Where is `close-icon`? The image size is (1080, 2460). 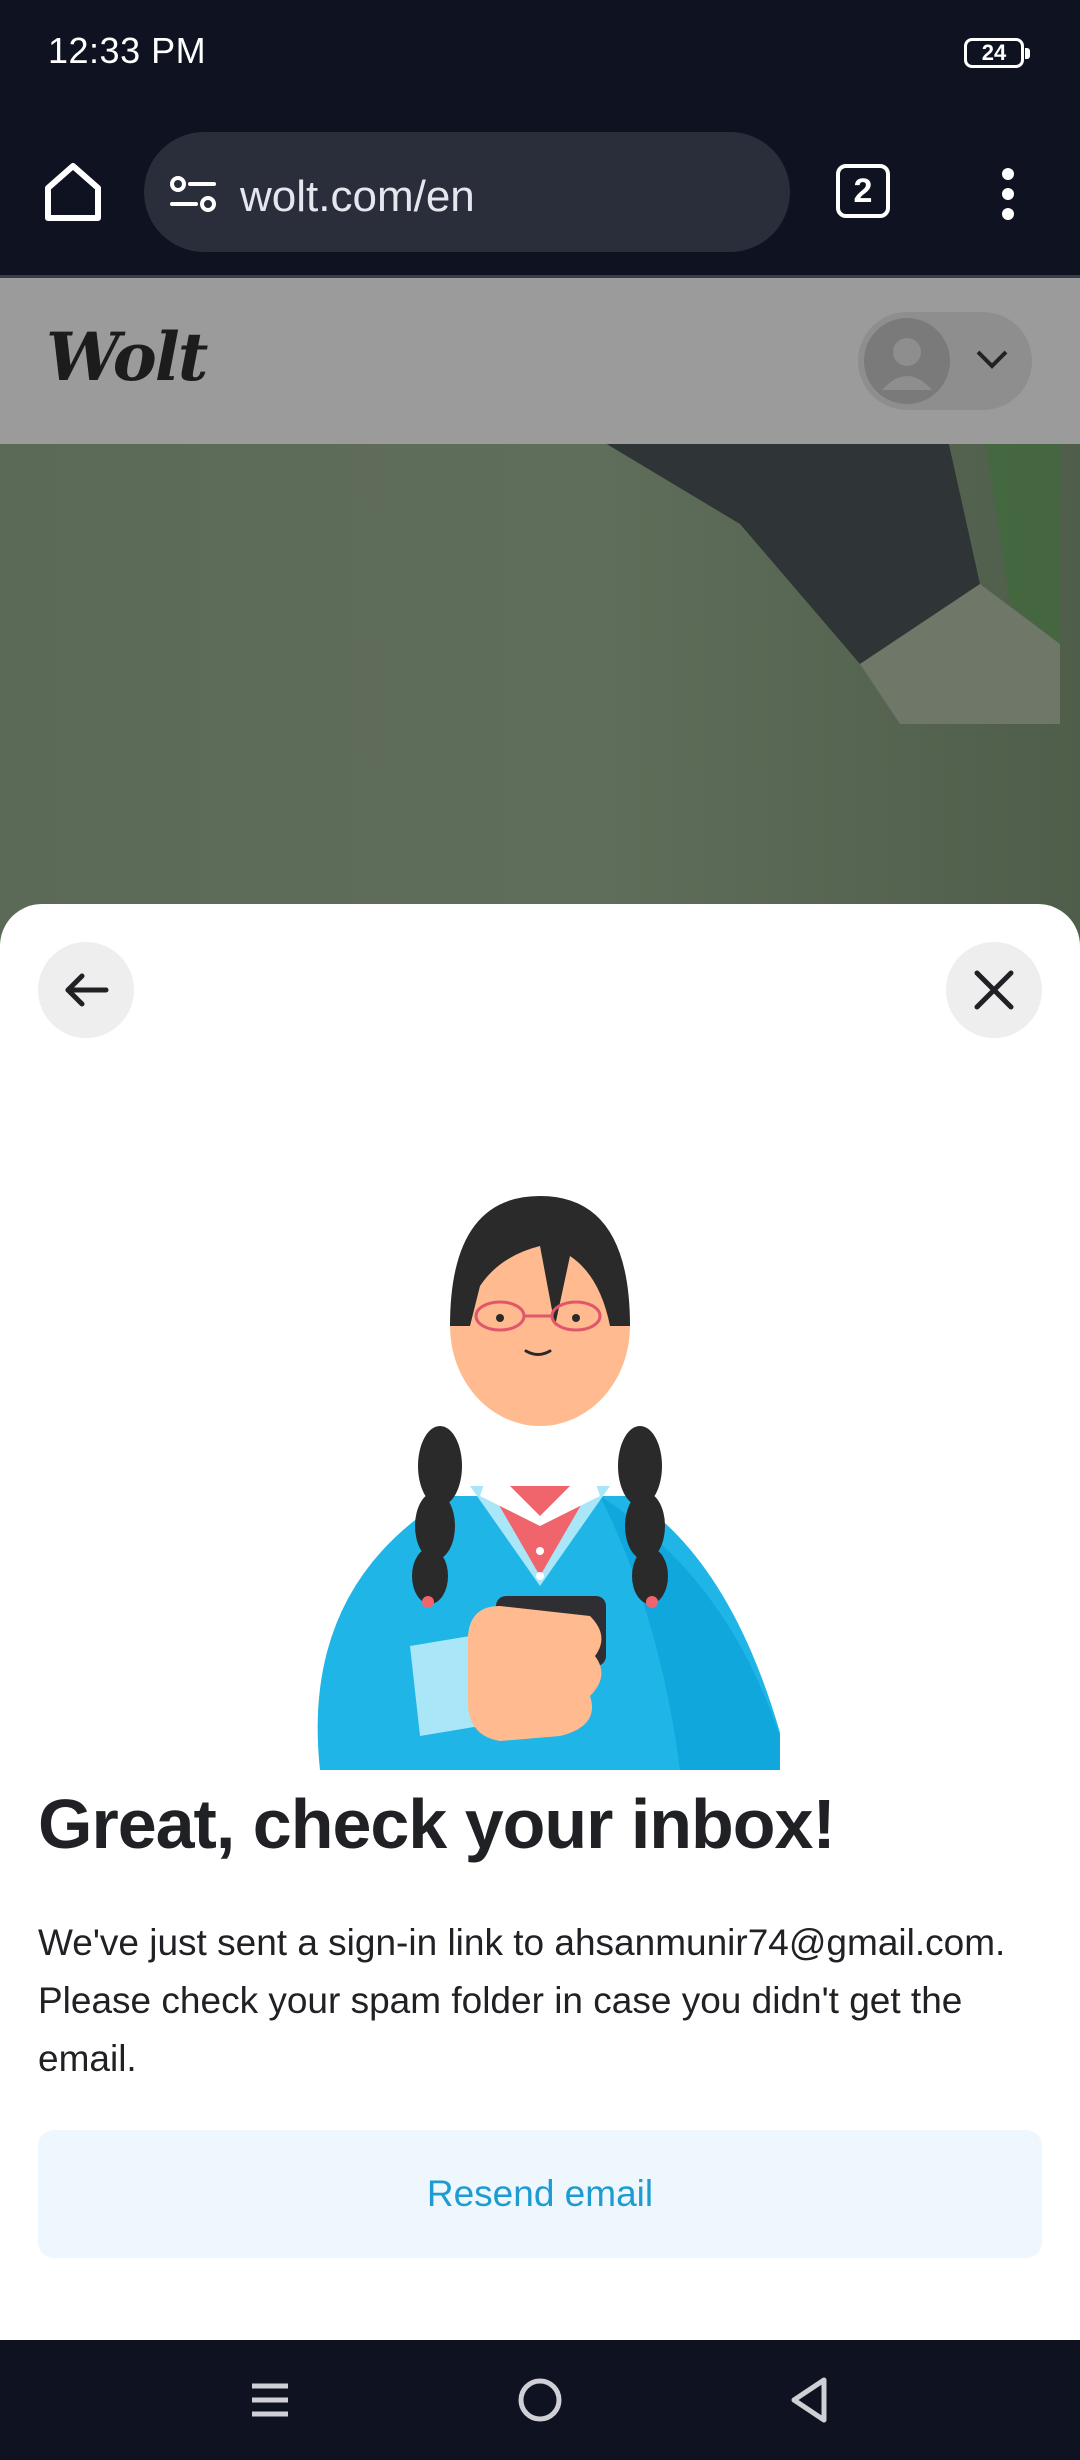 close-icon is located at coordinates (994, 990).